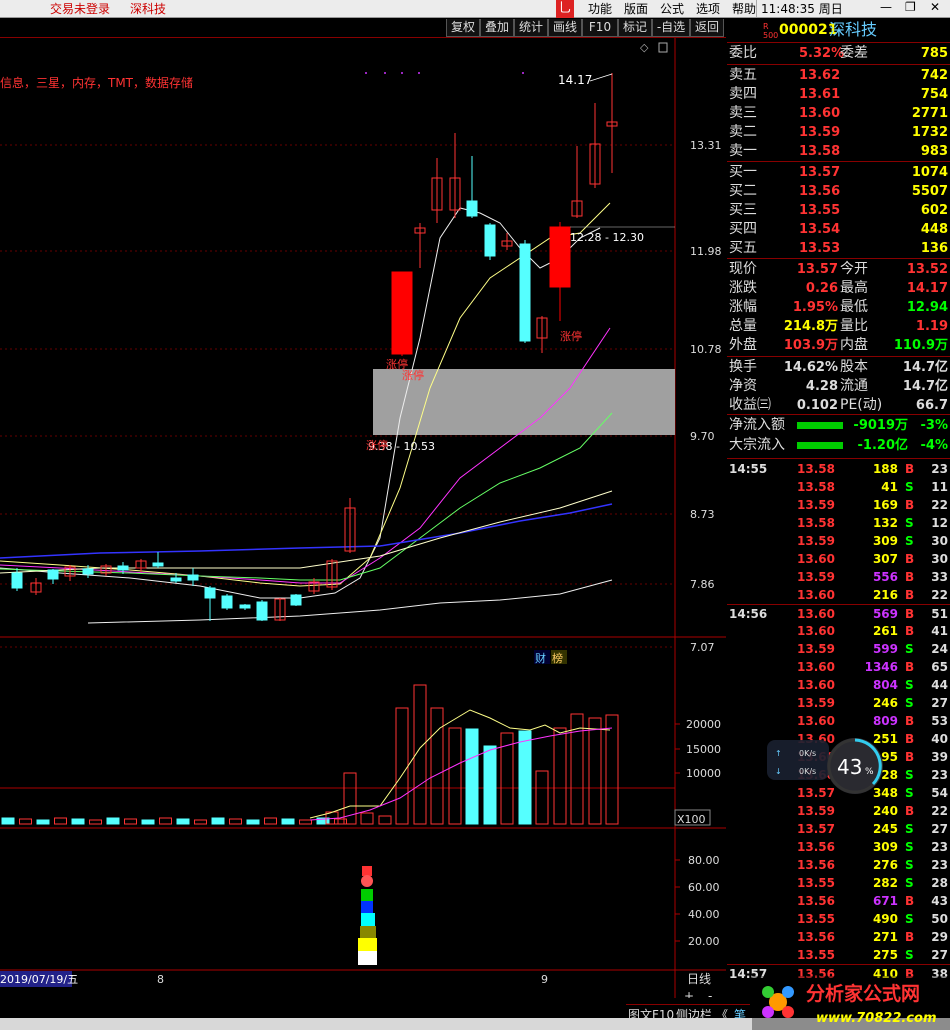 The image size is (950, 1030). Describe the element at coordinates (838, 721) in the screenshot. I see `tick-row: 13.60 809 B 53` at that location.